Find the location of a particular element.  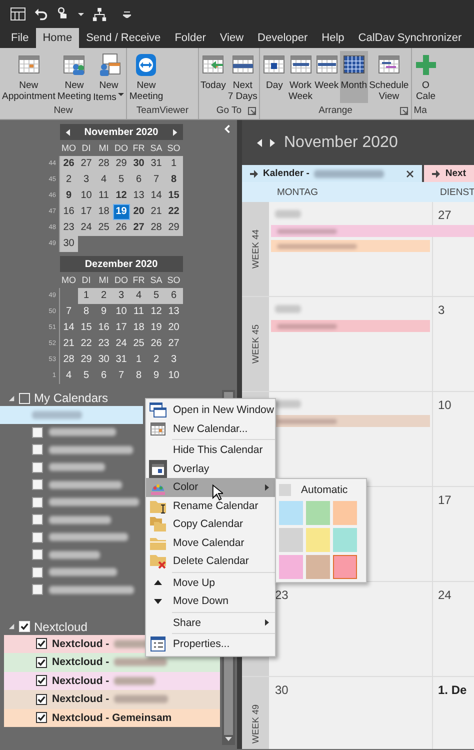

group-label: TeamViewer is located at coordinates (162, 110).